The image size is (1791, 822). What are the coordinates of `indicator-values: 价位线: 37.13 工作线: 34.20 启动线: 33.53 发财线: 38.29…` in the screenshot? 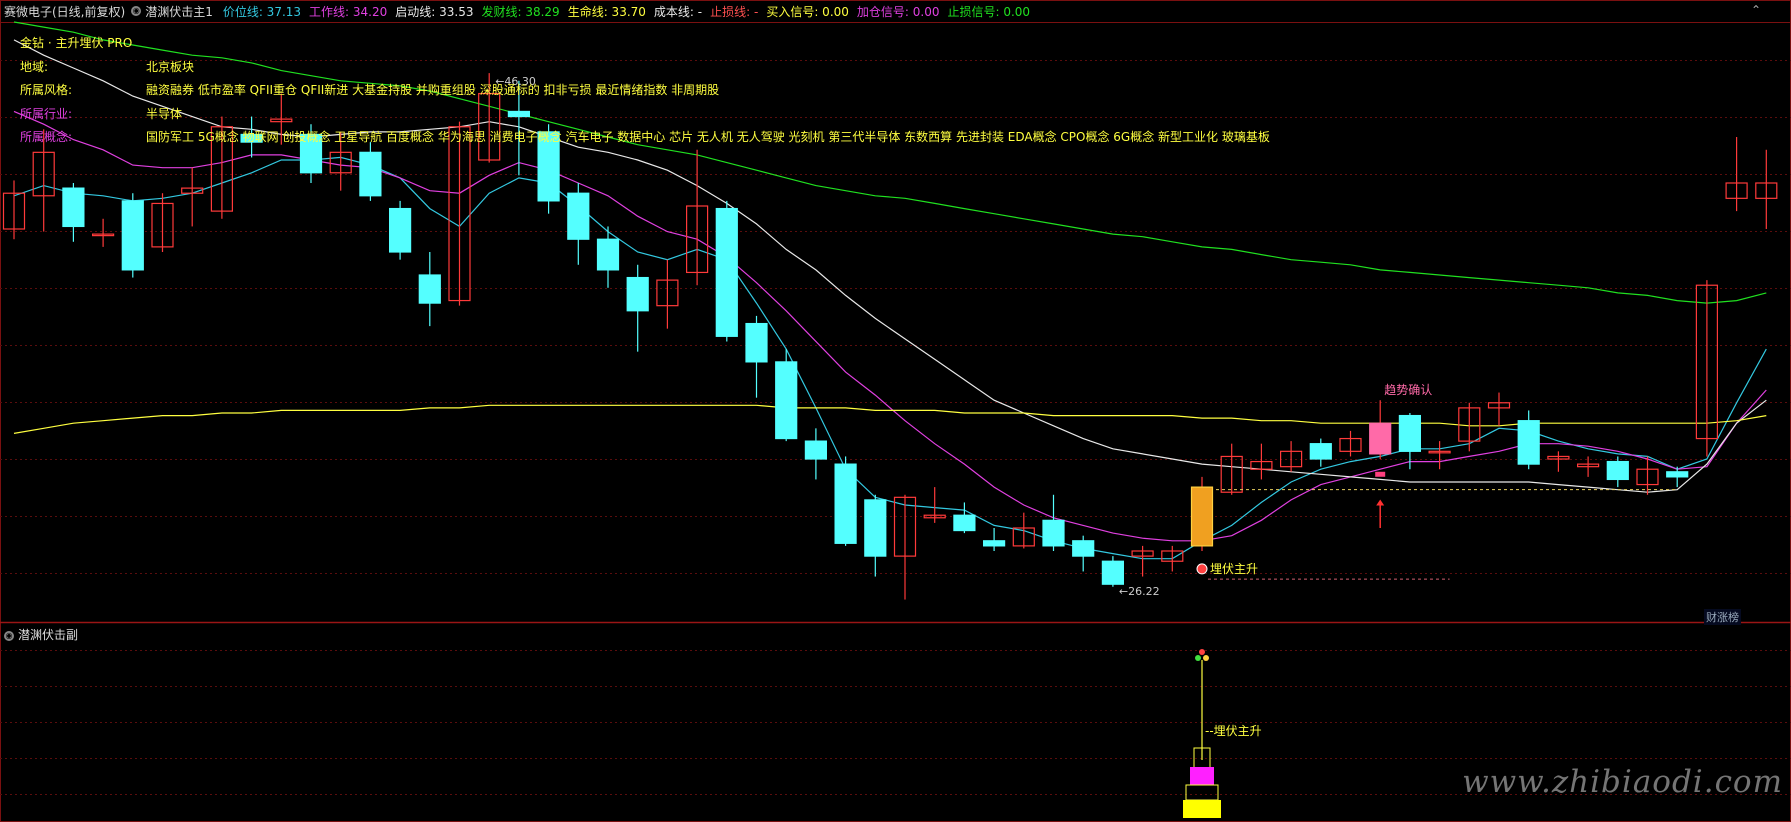 It's located at (630, 11).